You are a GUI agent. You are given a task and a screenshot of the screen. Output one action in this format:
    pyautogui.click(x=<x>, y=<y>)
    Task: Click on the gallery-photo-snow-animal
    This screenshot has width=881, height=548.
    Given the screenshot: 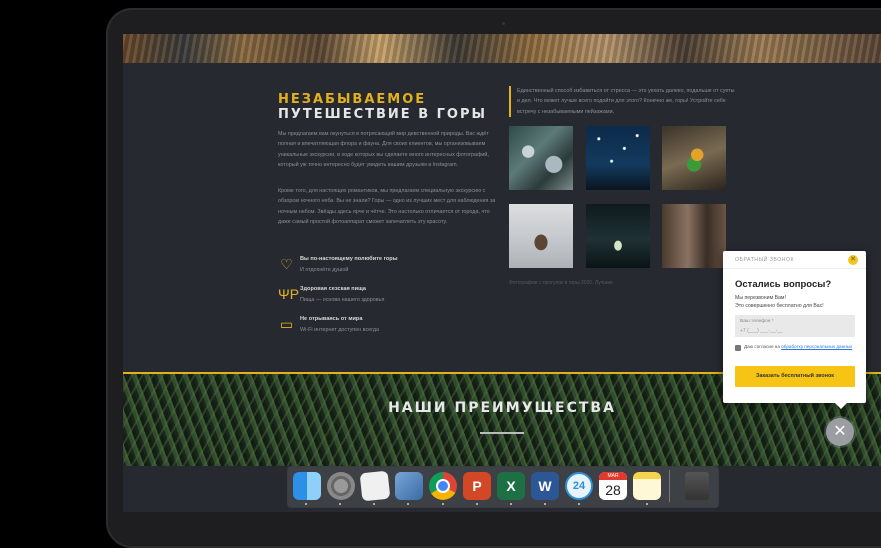 What is the action you would take?
    pyautogui.click(x=541, y=236)
    